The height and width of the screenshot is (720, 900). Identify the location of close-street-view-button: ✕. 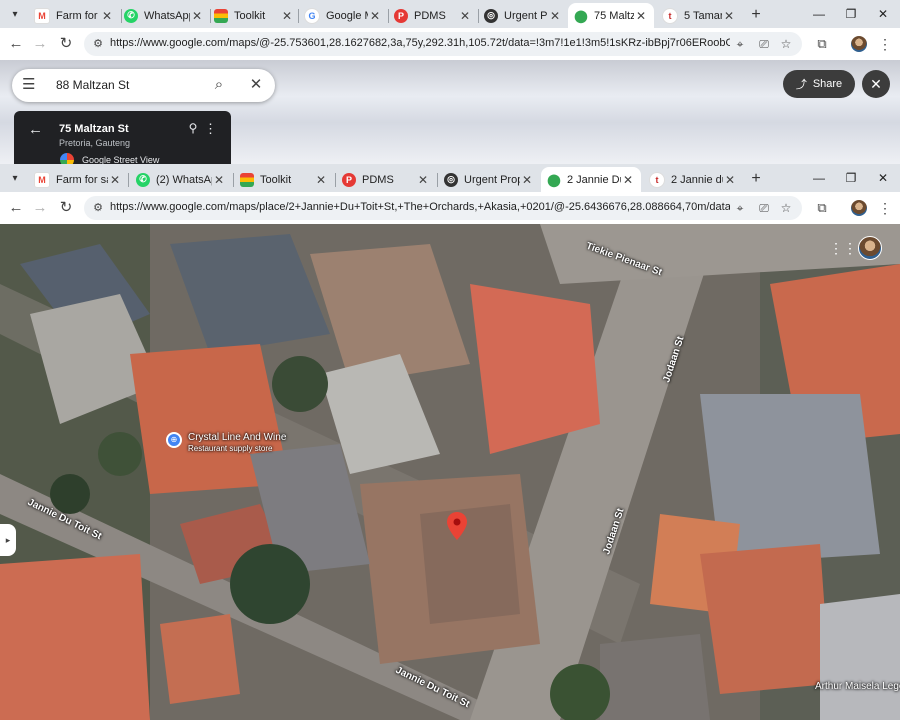
(876, 84).